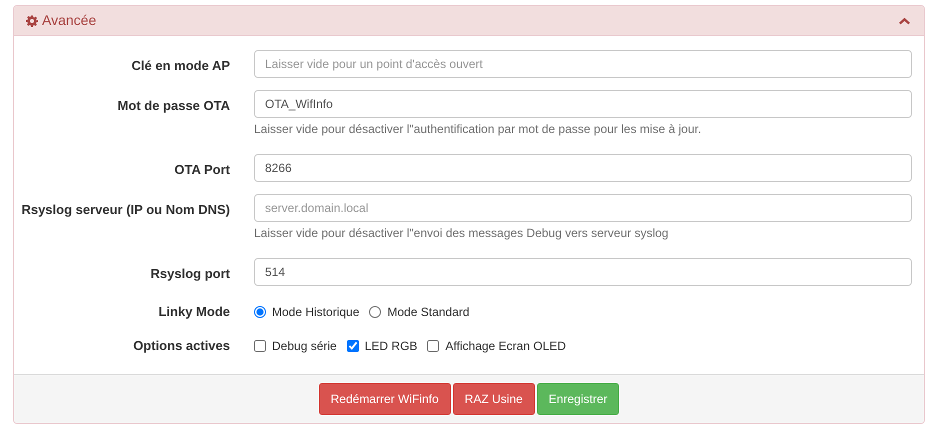 This screenshot has height=436, width=937. I want to click on panel-header: Avancée, so click(469, 21).